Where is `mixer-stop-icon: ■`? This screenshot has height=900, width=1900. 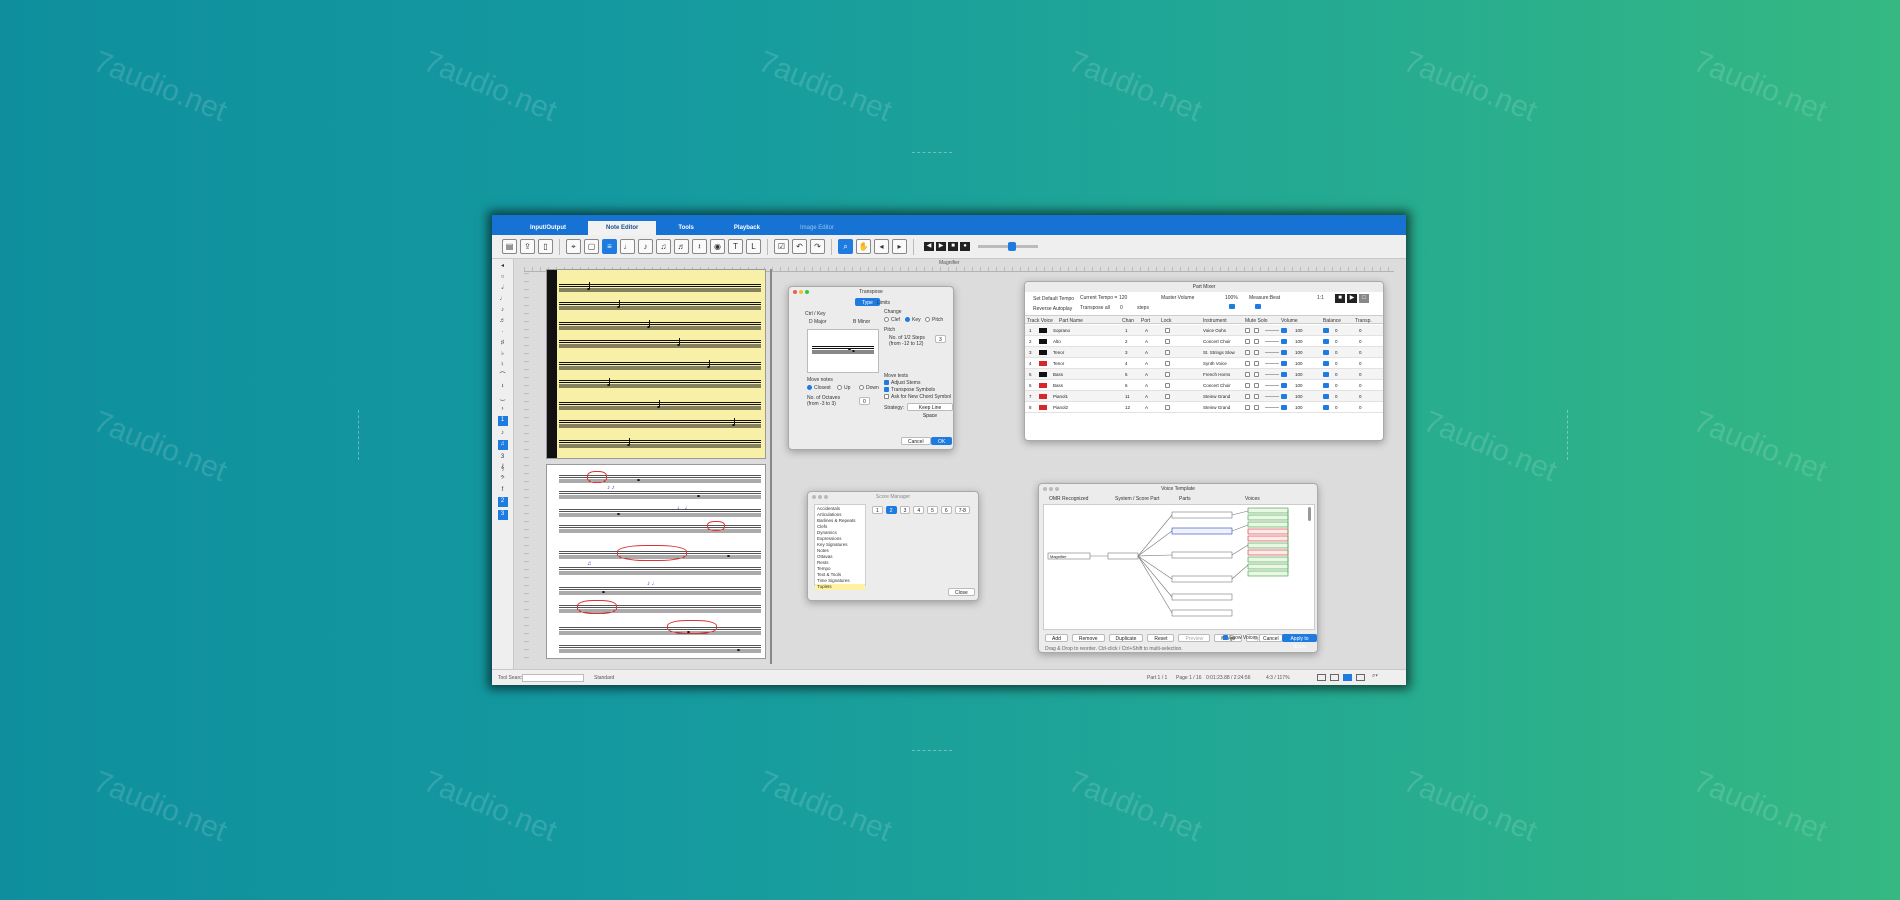
mixer-stop-icon: ■ is located at coordinates (1340, 298).